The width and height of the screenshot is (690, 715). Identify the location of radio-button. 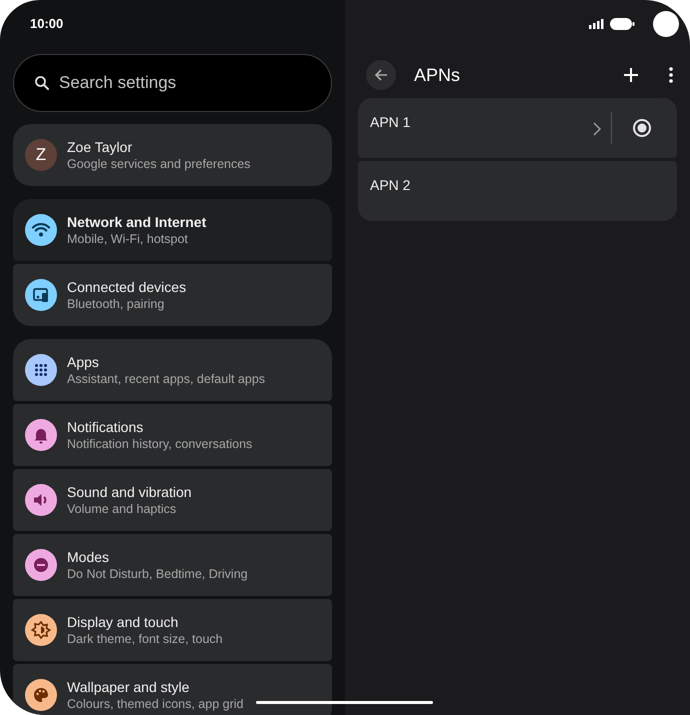
(642, 128).